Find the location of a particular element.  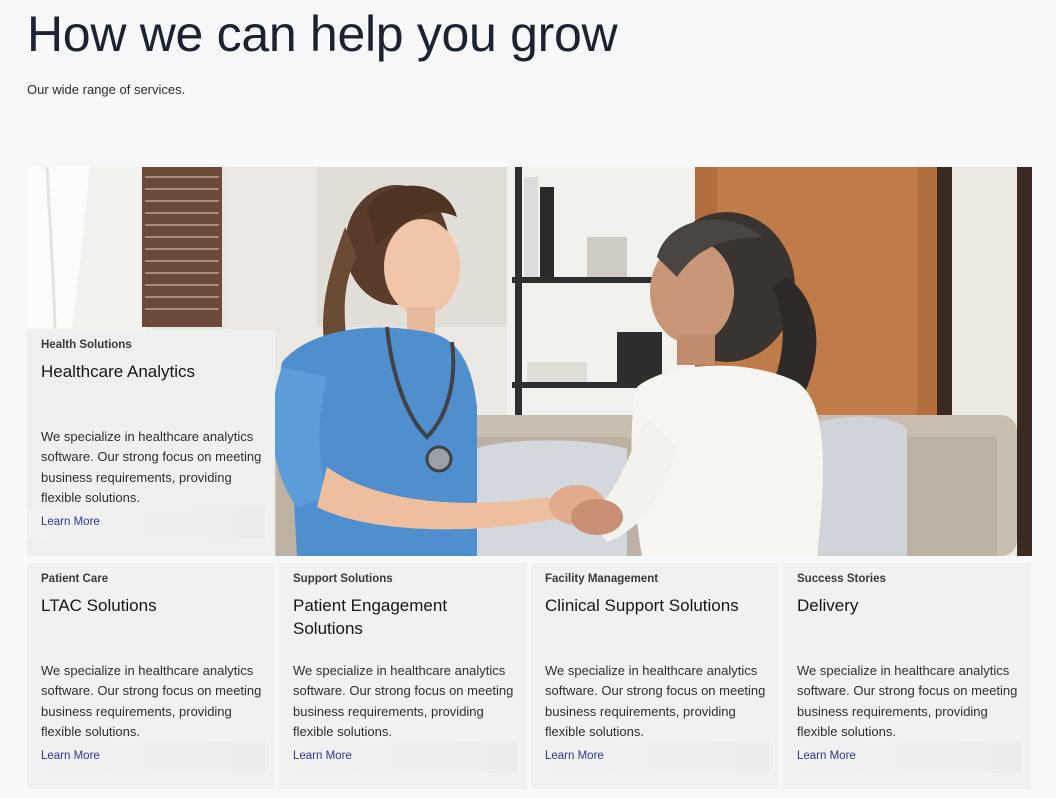

card-eyebrow: Facility Management is located at coordinates (602, 579).